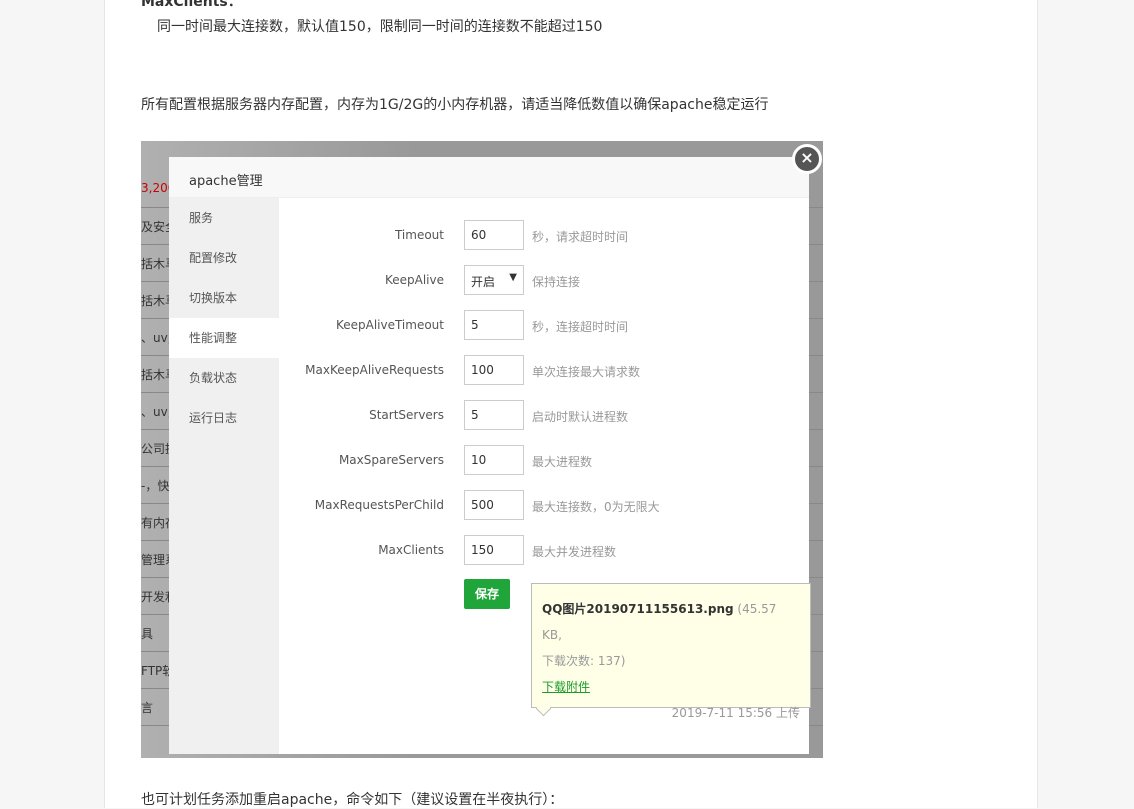 The image size is (1134, 809). Describe the element at coordinates (580, 237) in the screenshot. I see `field-hint: 秒，请求超时时间` at that location.